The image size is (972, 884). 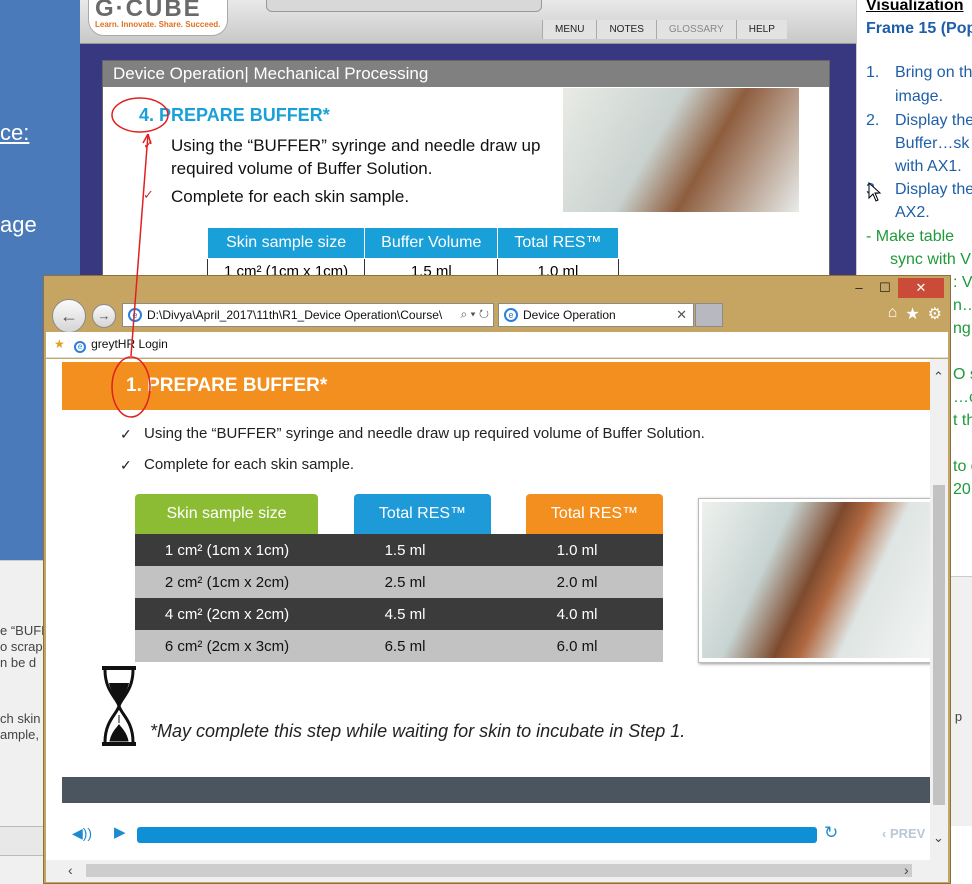 What do you see at coordinates (938, 377) in the screenshot?
I see `scroll-up-icon: ⌃` at bounding box center [938, 377].